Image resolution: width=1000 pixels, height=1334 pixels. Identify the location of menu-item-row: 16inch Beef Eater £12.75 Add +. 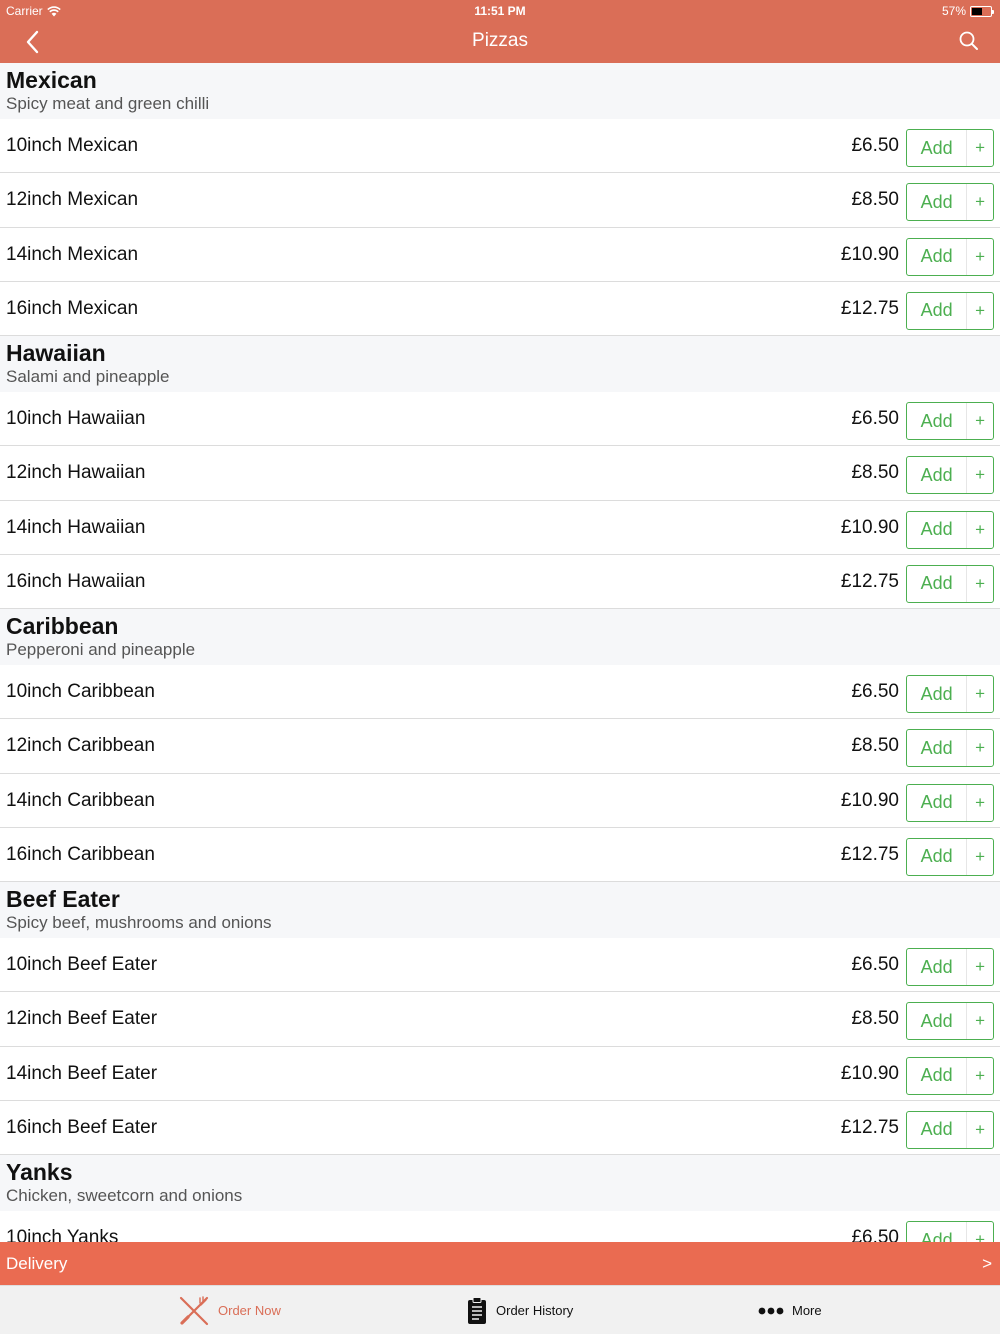
(500, 1127).